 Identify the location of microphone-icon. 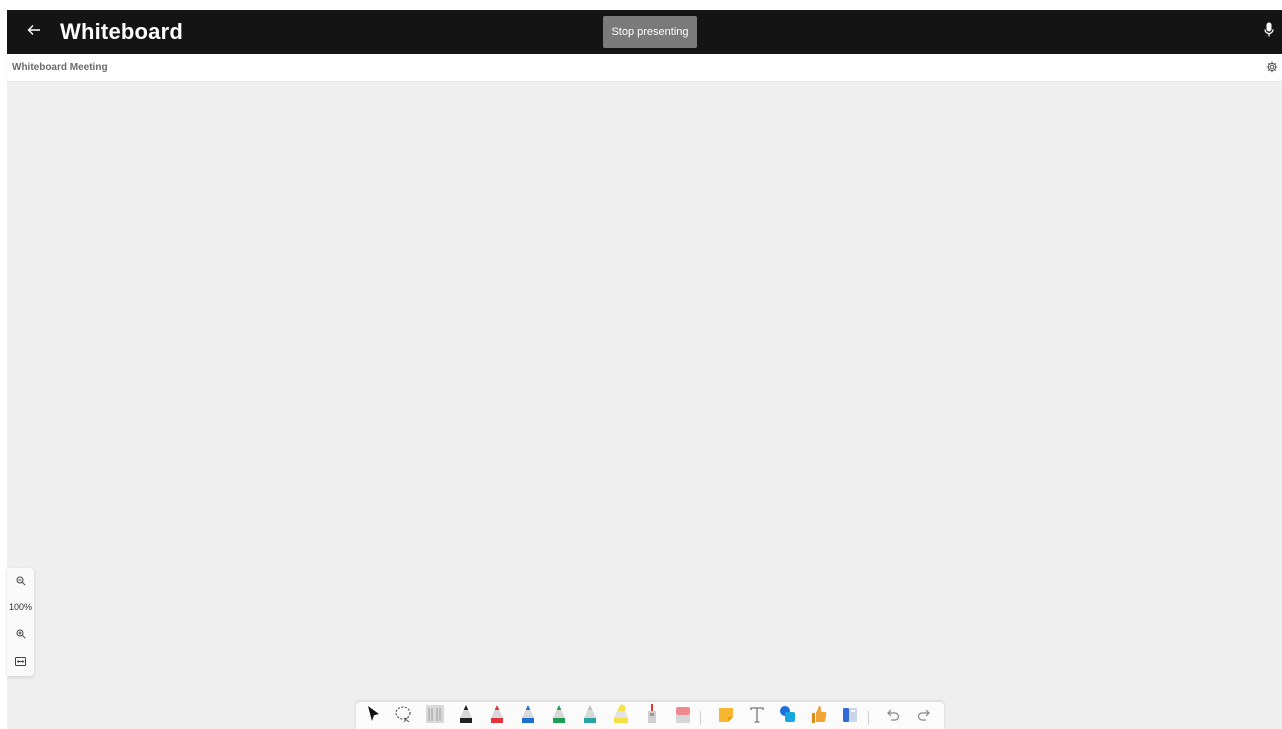
(1269, 32).